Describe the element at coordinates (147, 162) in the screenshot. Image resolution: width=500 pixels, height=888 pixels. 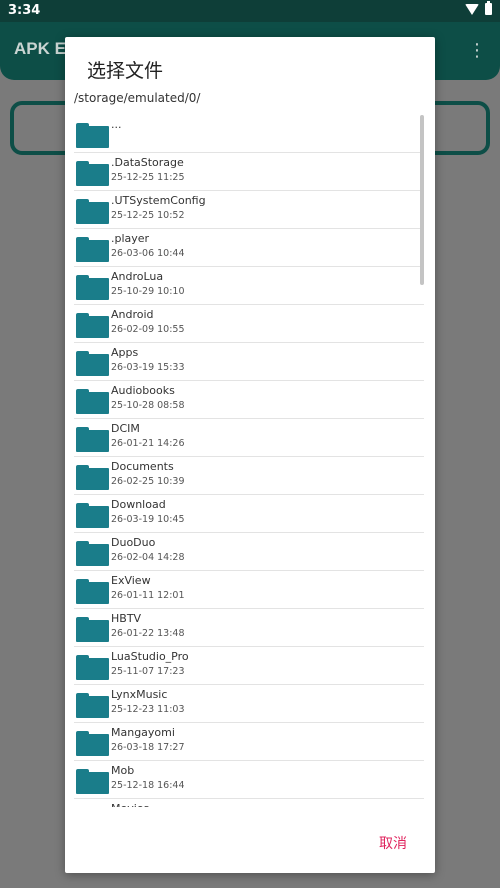
I see `file-name: .DataStorage` at that location.